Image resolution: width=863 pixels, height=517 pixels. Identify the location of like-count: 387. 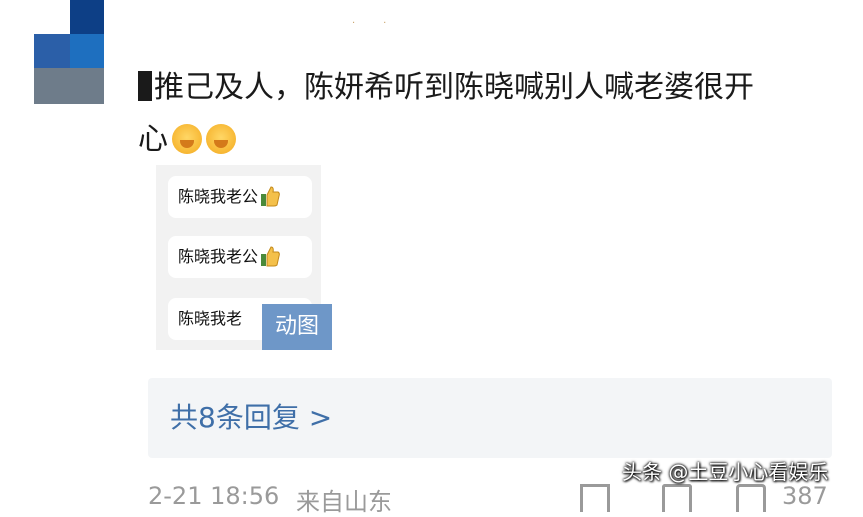
(805, 496).